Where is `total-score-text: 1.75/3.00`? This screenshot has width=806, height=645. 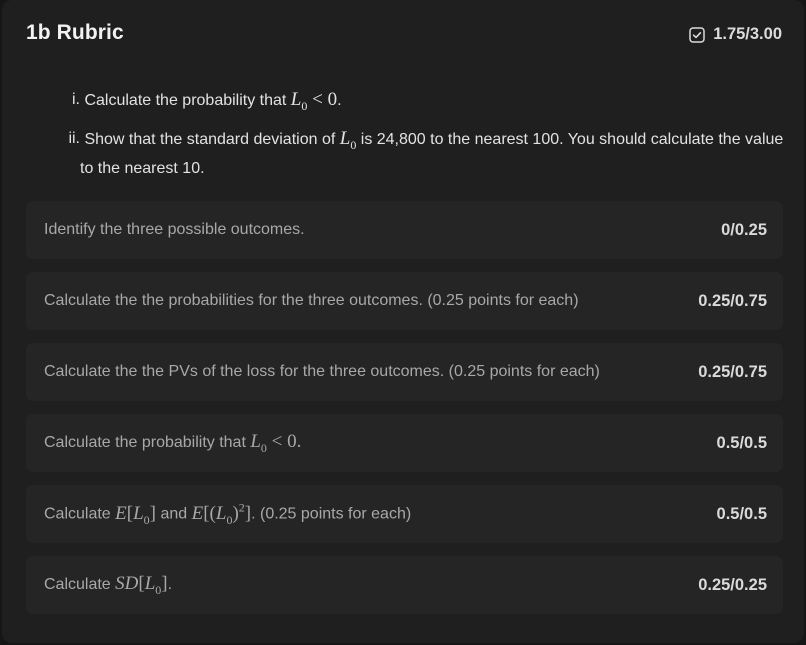 total-score-text: 1.75/3.00 is located at coordinates (747, 34).